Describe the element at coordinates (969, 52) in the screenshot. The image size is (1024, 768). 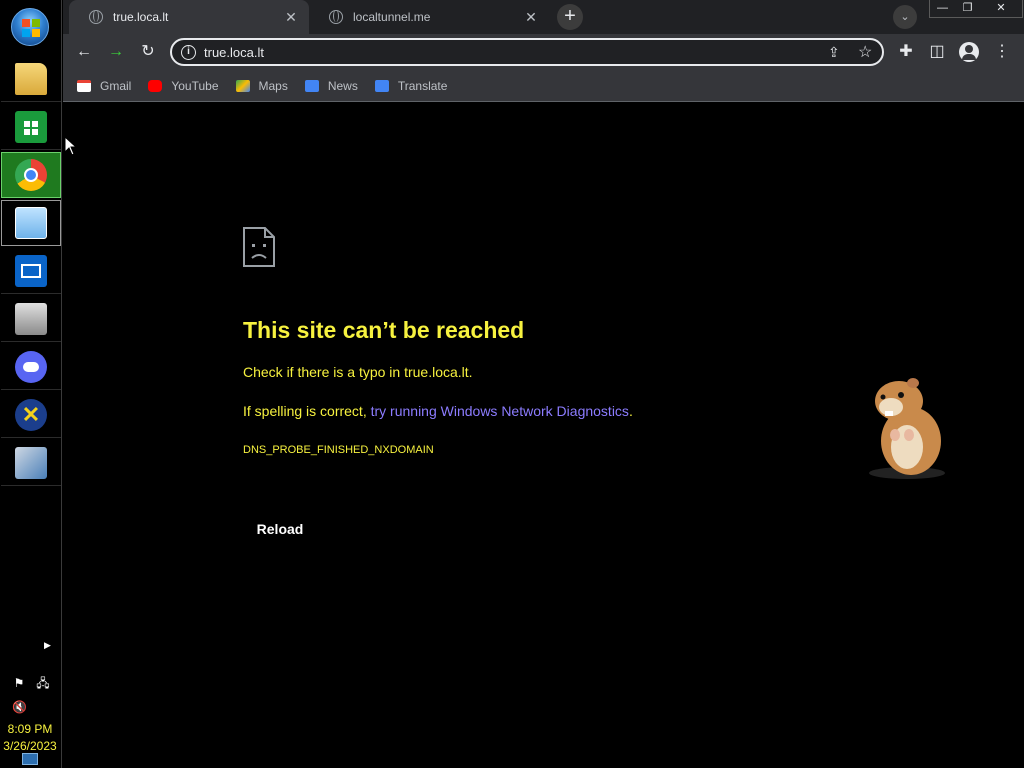
I see `profile-avatar` at that location.